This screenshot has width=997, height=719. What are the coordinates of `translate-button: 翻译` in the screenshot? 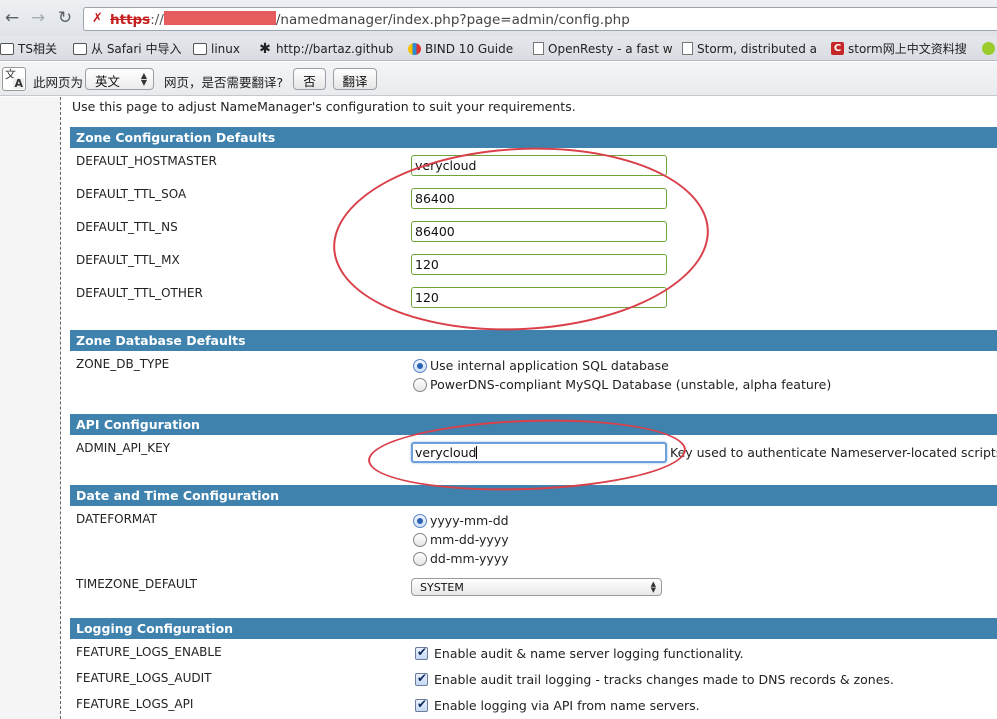 It's located at (355, 79).